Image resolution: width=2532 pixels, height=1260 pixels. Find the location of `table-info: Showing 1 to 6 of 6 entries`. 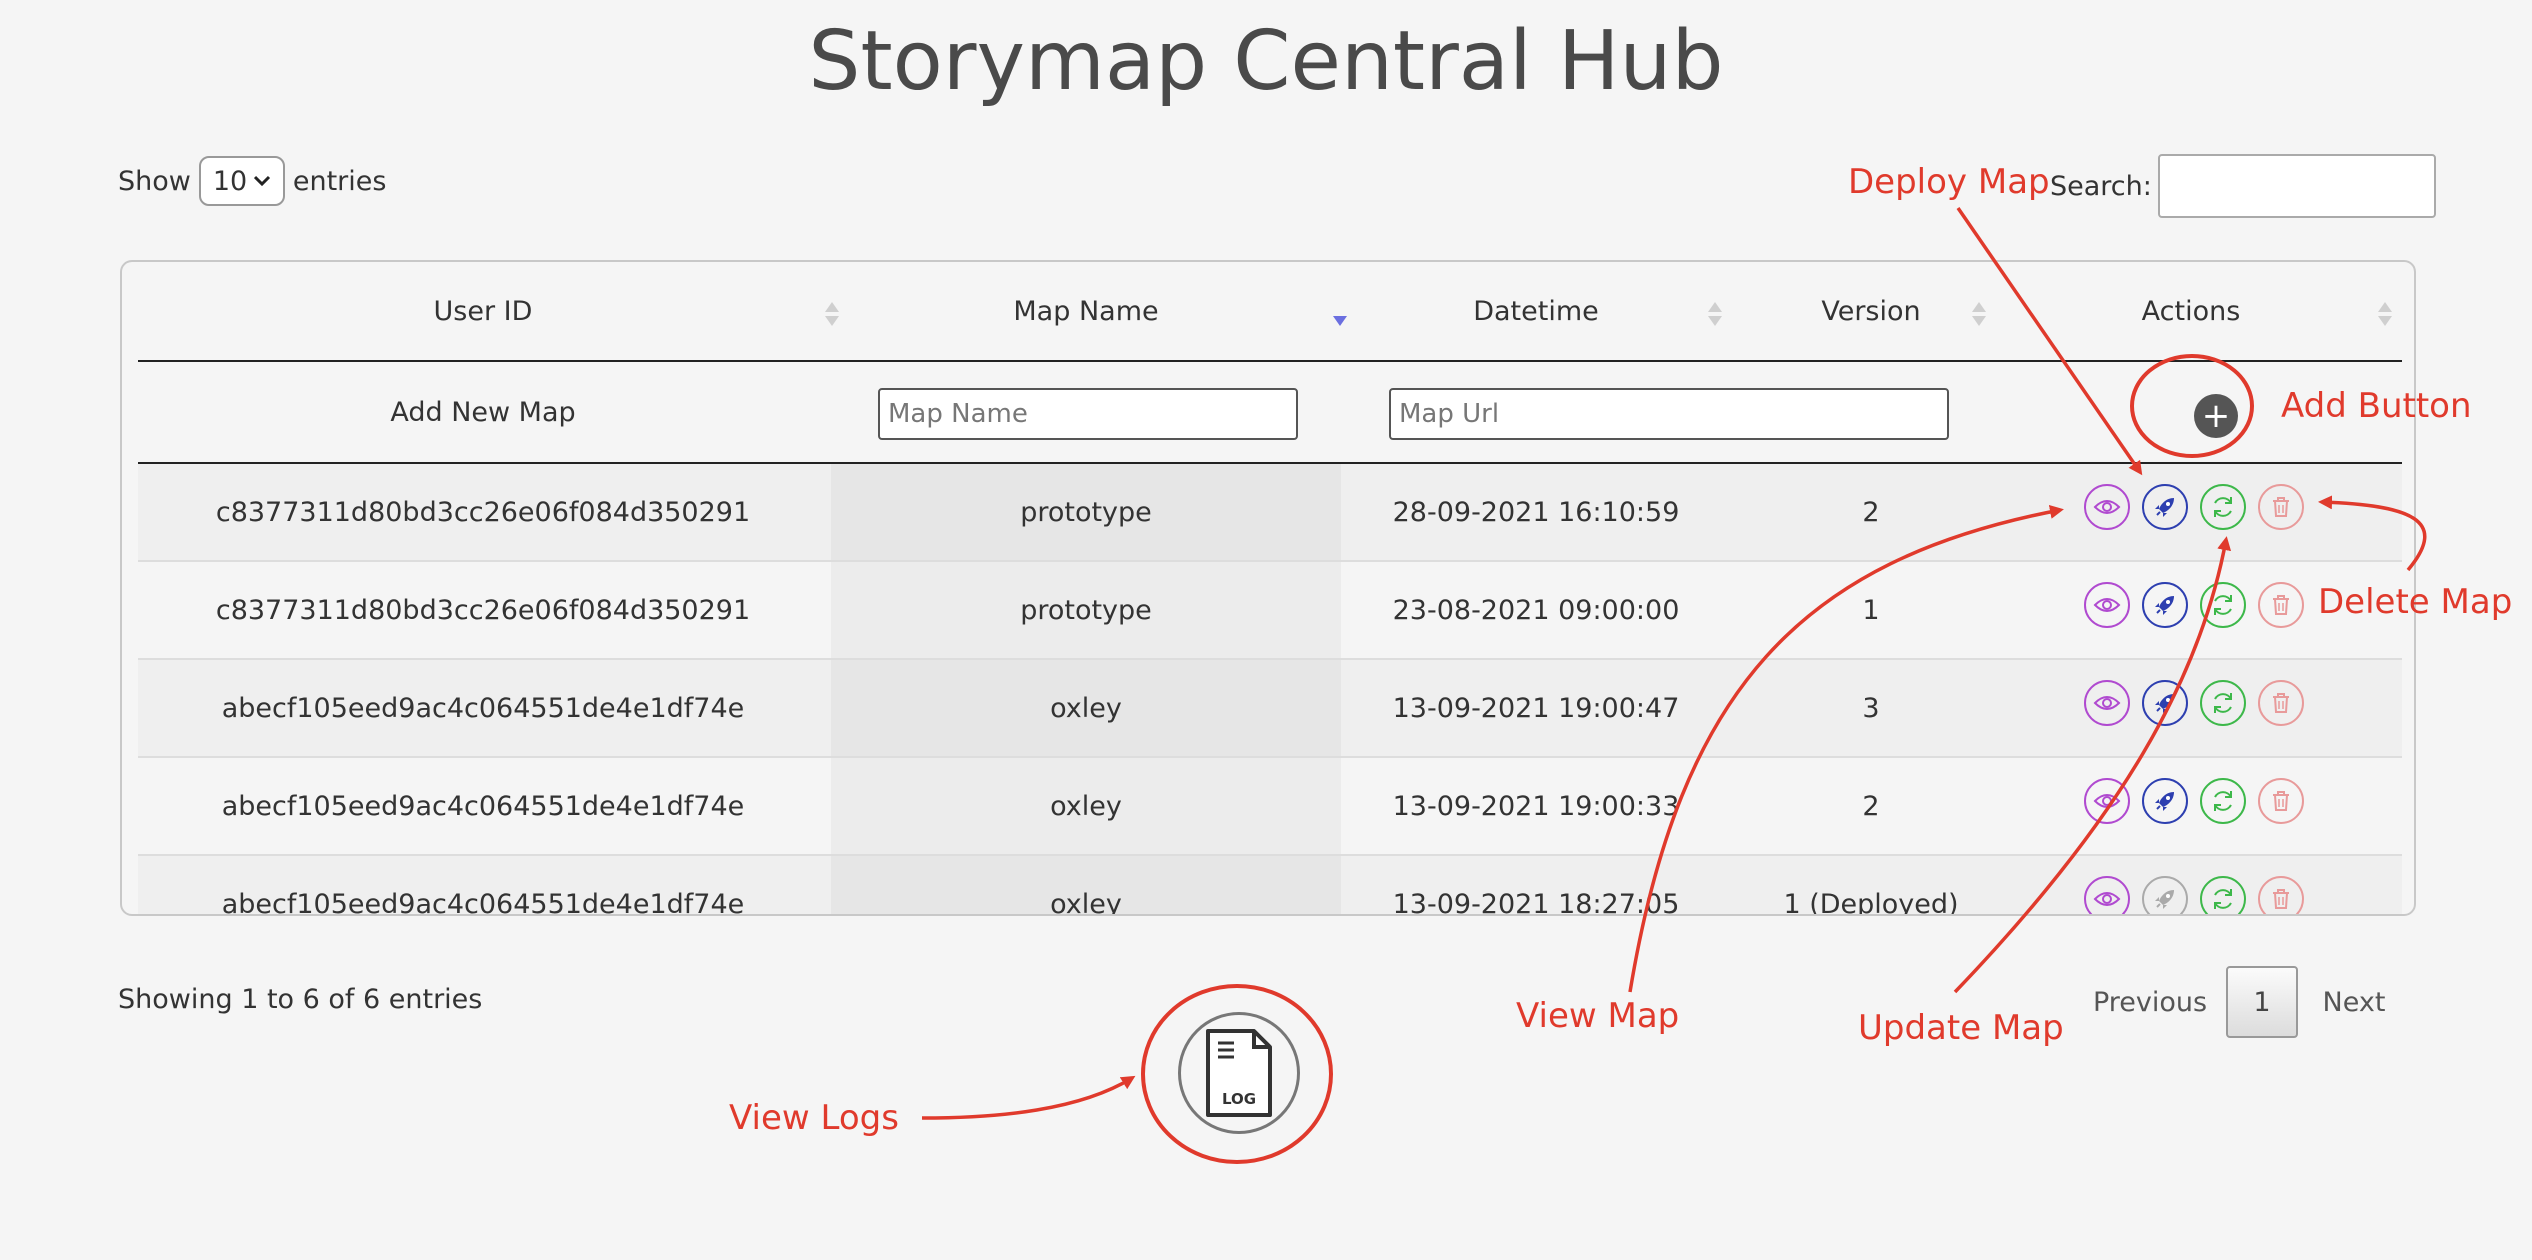

table-info: Showing 1 to 6 of 6 entries is located at coordinates (300, 999).